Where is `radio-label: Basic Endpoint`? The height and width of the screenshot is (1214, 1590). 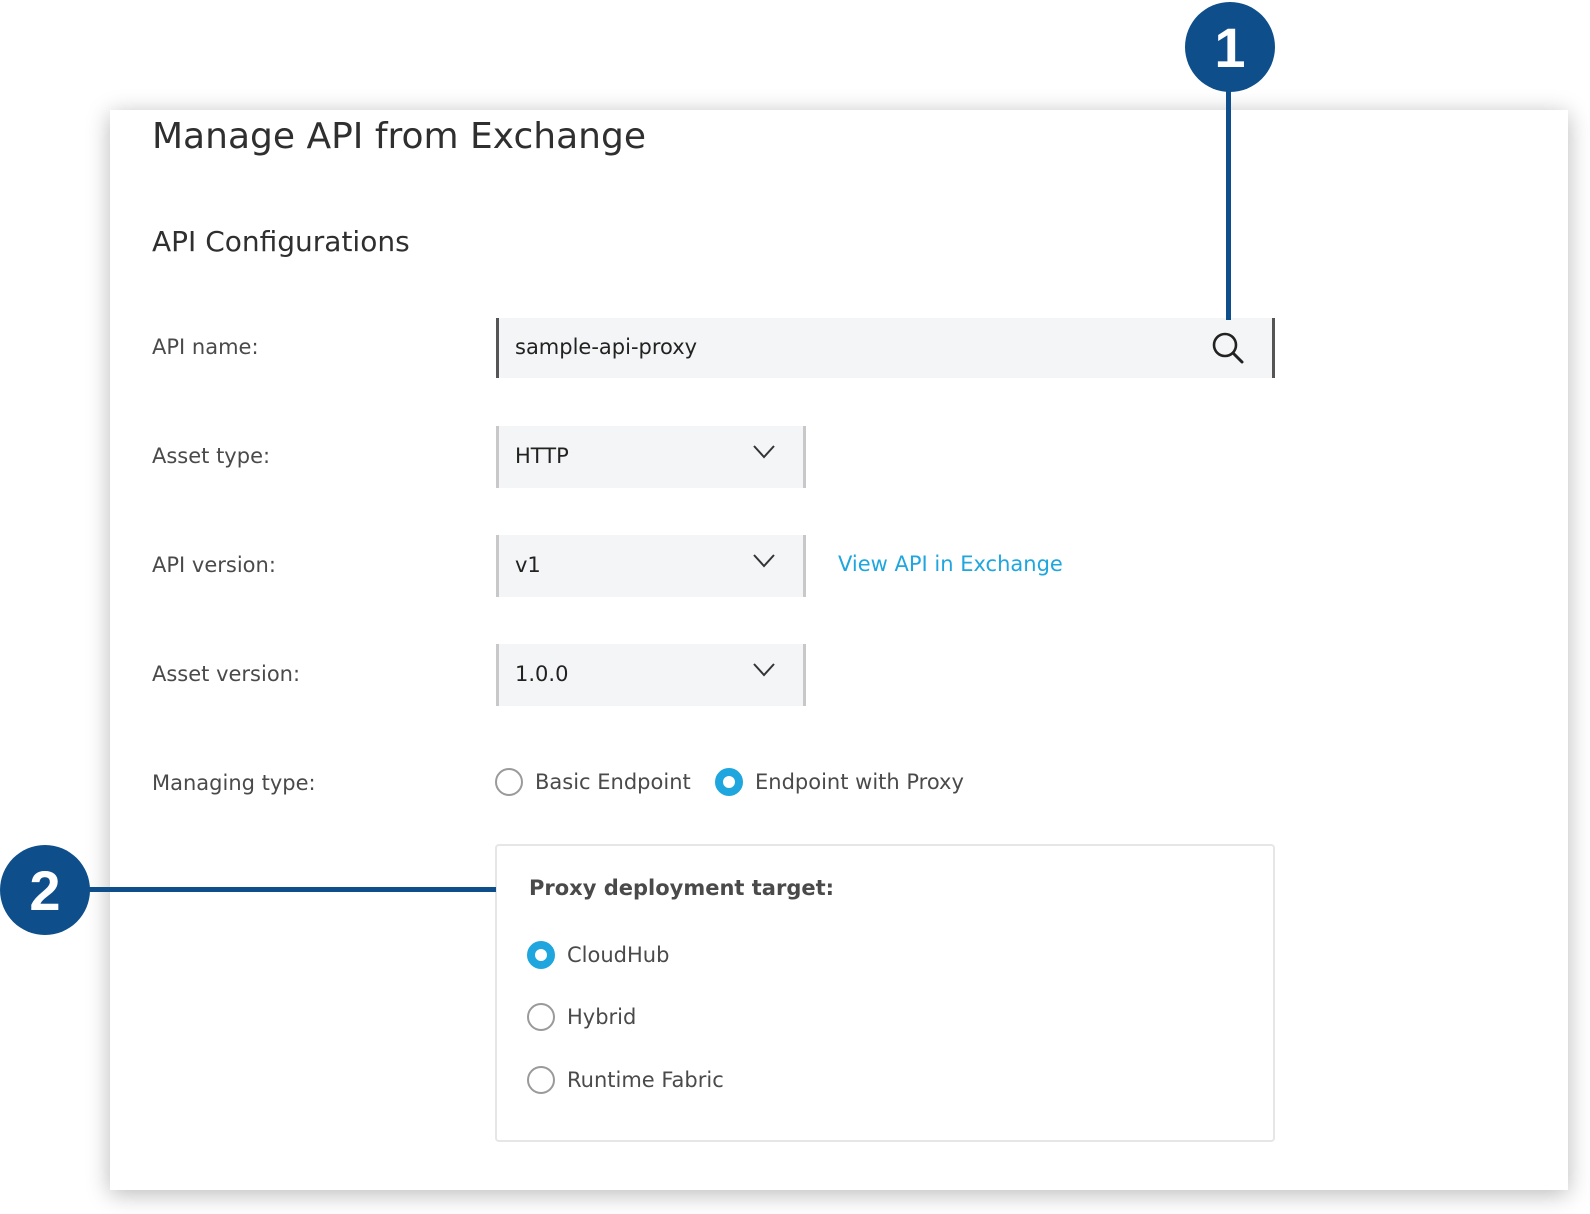
radio-label: Basic Endpoint is located at coordinates (613, 782).